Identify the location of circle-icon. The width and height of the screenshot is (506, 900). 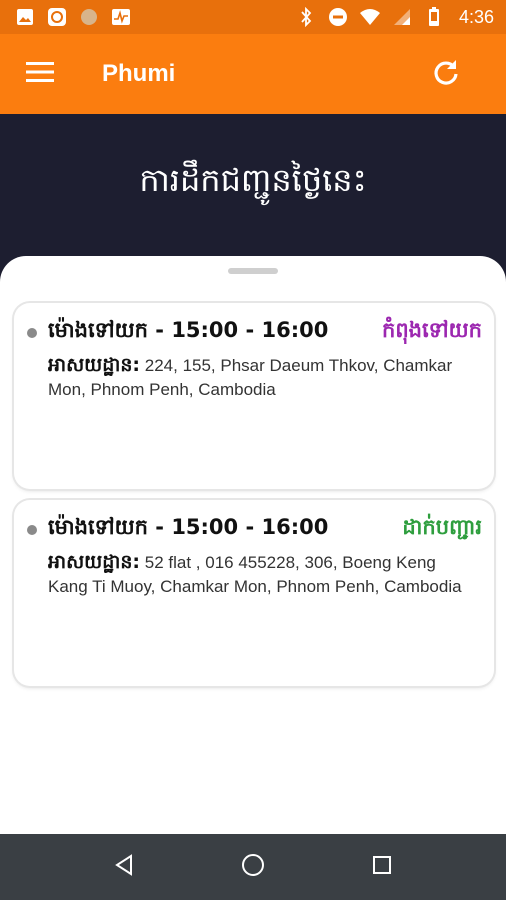
(89, 17).